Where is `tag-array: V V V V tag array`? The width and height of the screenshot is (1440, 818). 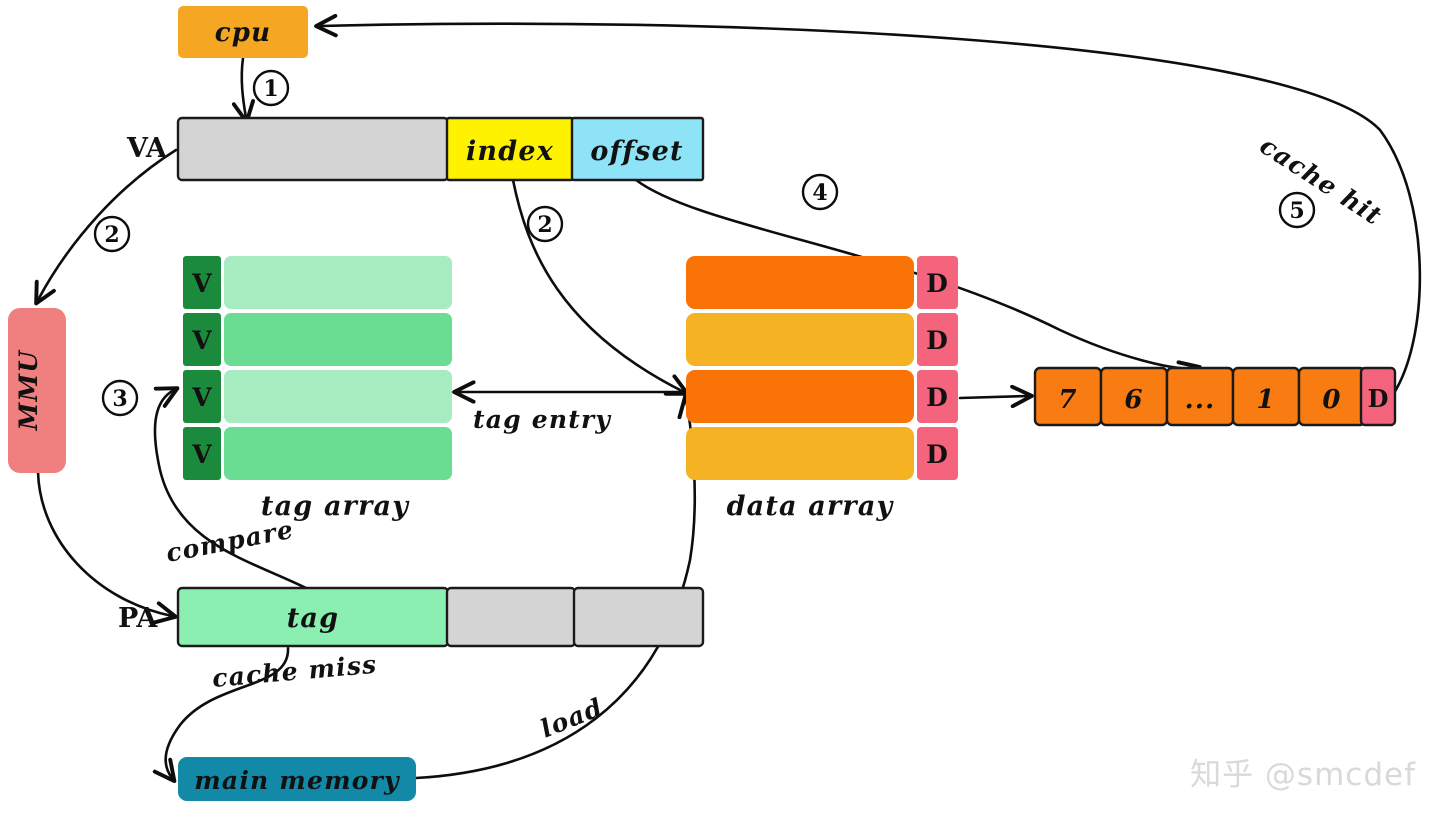
tag-array: V V V V tag array is located at coordinates (317, 389).